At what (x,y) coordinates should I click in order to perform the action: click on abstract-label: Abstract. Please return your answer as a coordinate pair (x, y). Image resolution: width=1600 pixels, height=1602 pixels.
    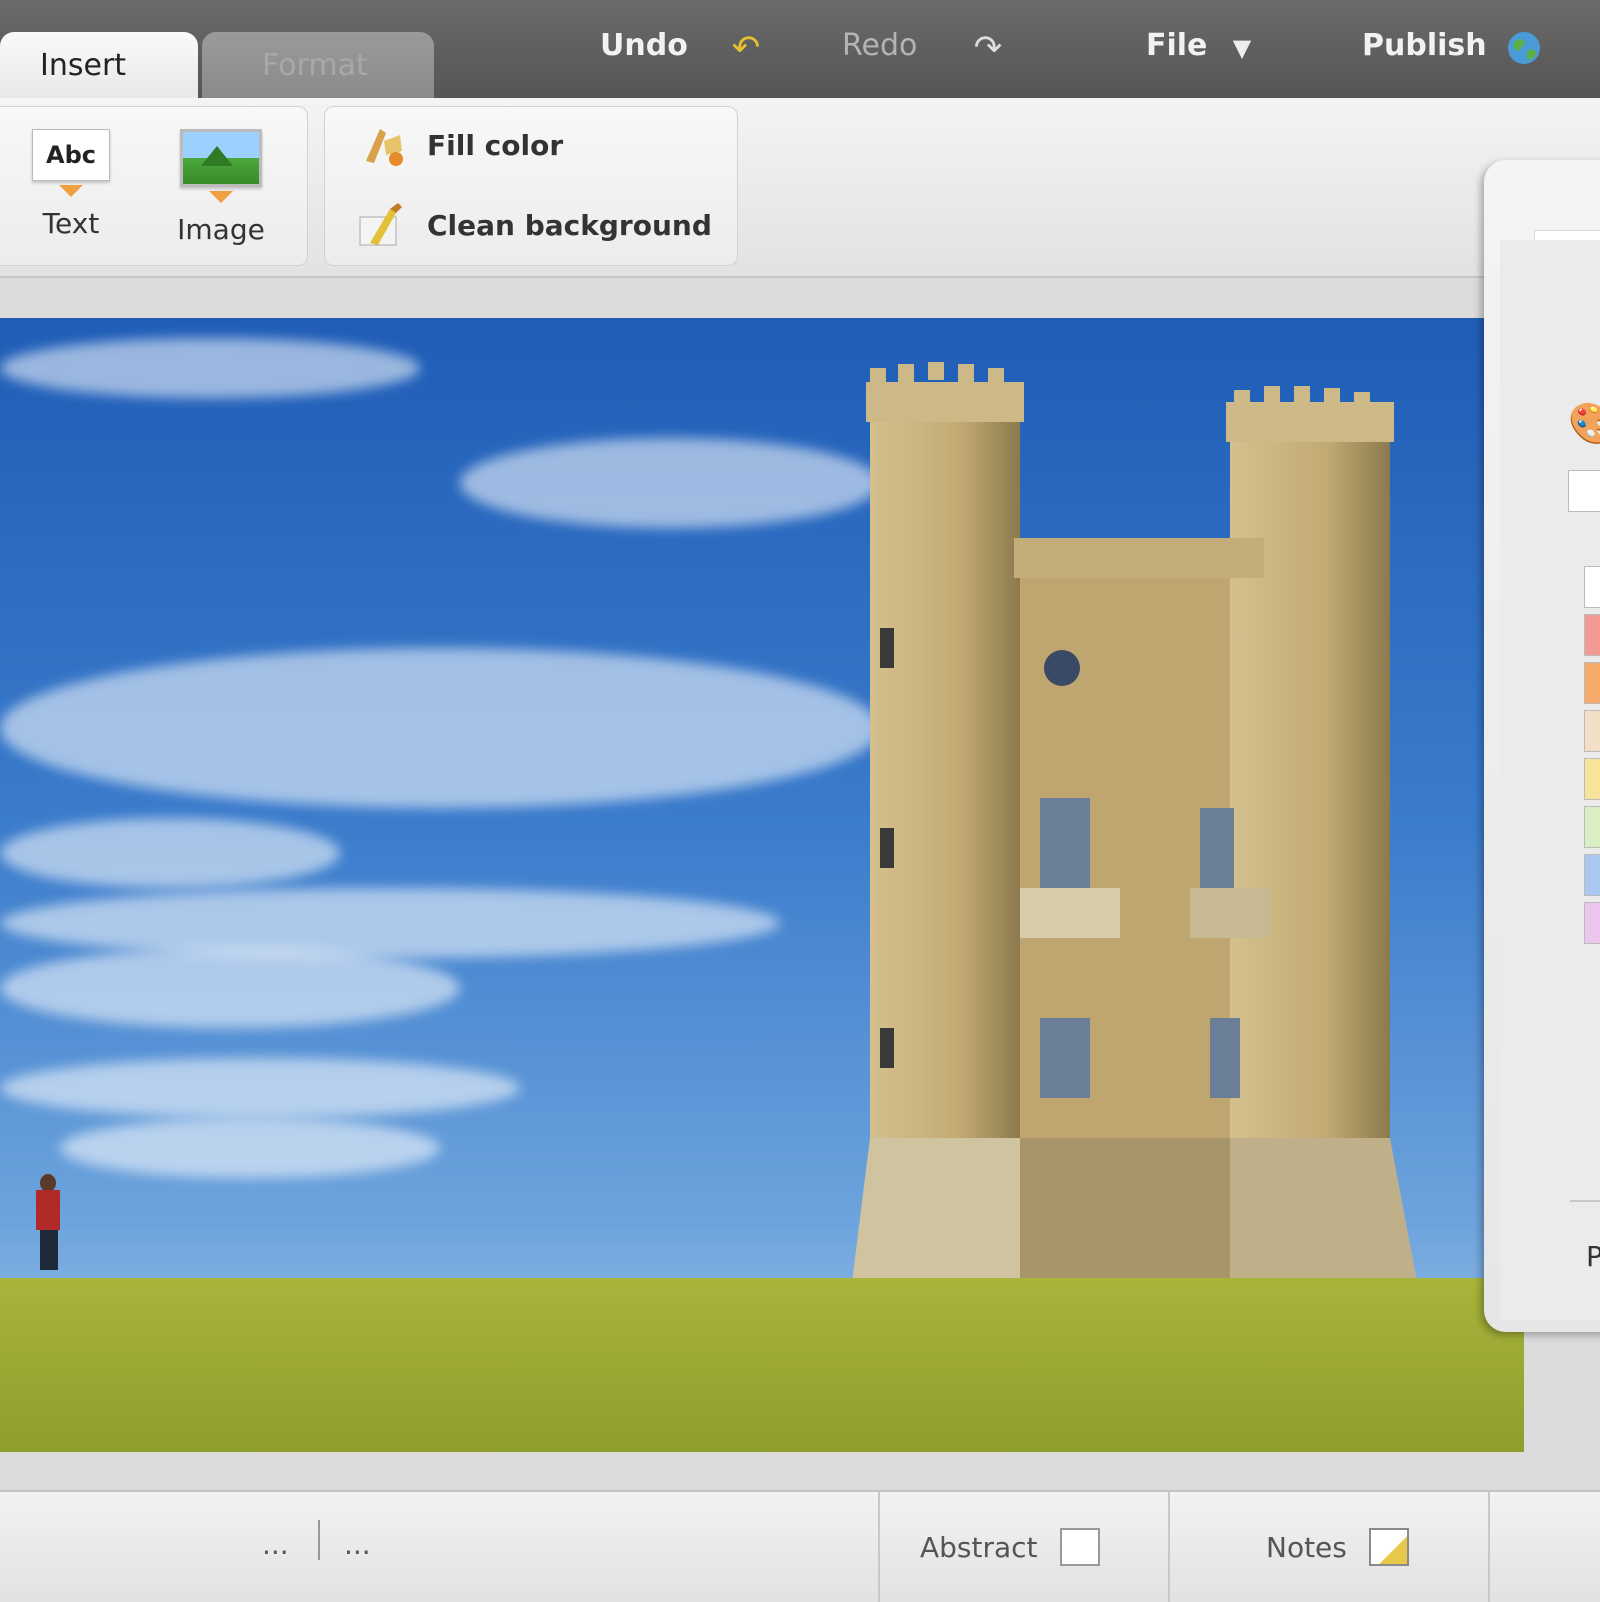
    Looking at the image, I should click on (979, 1547).